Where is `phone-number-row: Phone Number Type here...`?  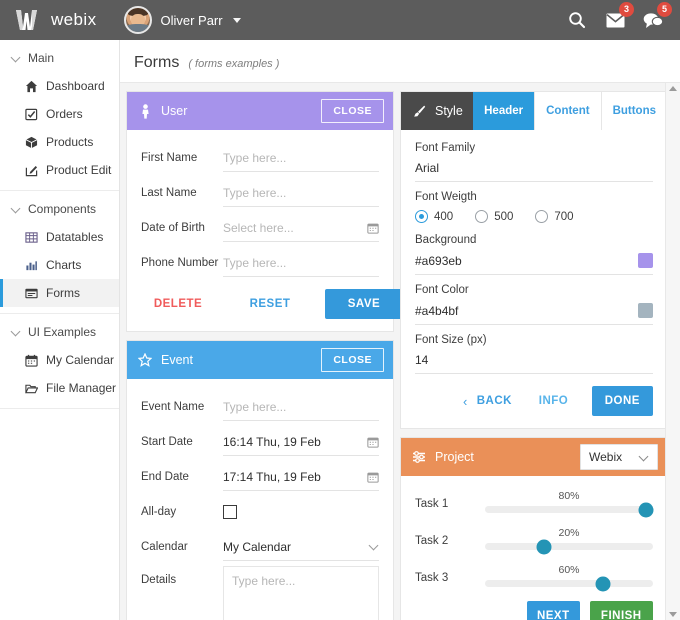
phone-number-row: Phone Number Type here... is located at coordinates (260, 263).